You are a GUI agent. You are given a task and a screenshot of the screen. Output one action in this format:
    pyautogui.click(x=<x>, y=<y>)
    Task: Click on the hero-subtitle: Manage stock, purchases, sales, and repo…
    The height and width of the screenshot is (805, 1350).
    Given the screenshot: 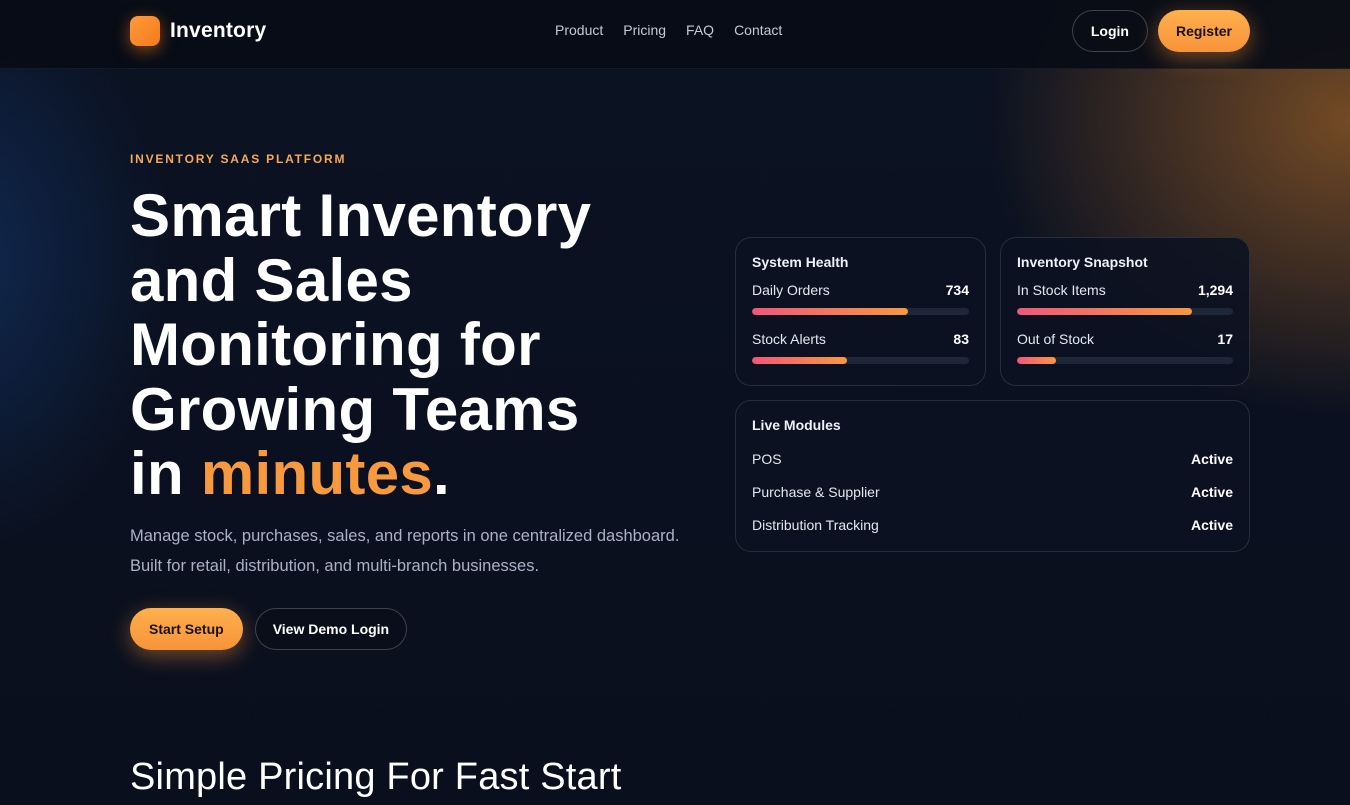 What is the action you would take?
    pyautogui.click(x=425, y=551)
    